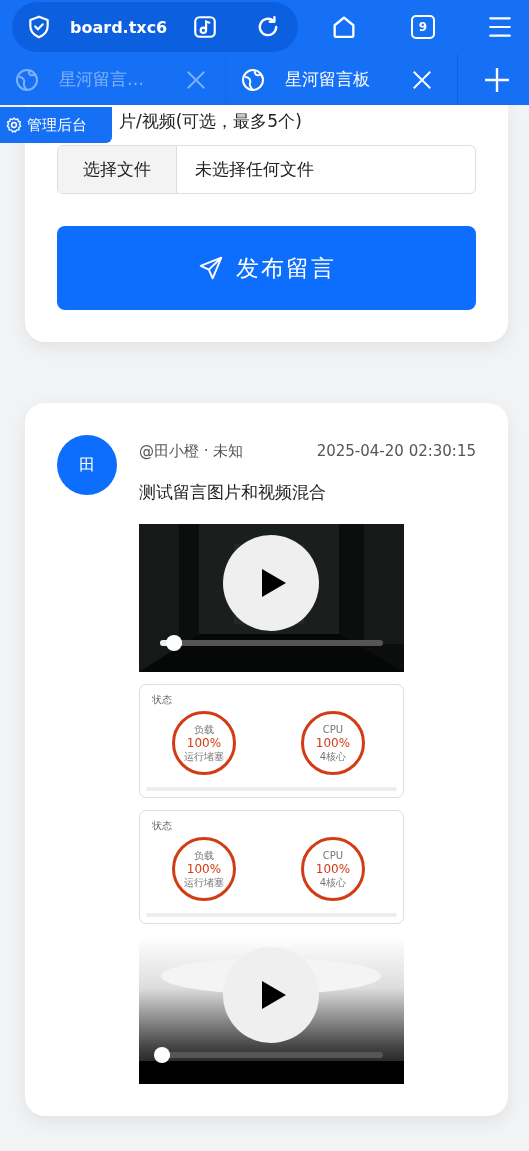  Describe the element at coordinates (210, 268) in the screenshot. I see `send-icon` at that location.